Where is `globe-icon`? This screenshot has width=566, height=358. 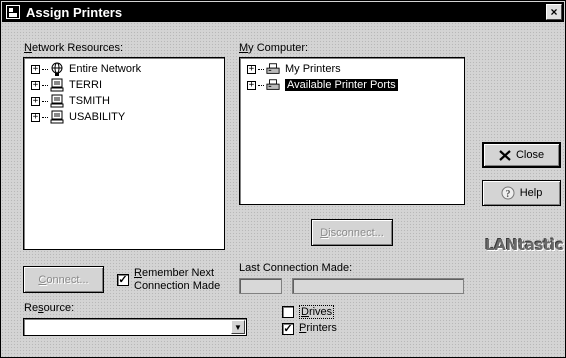
globe-icon is located at coordinates (57, 69).